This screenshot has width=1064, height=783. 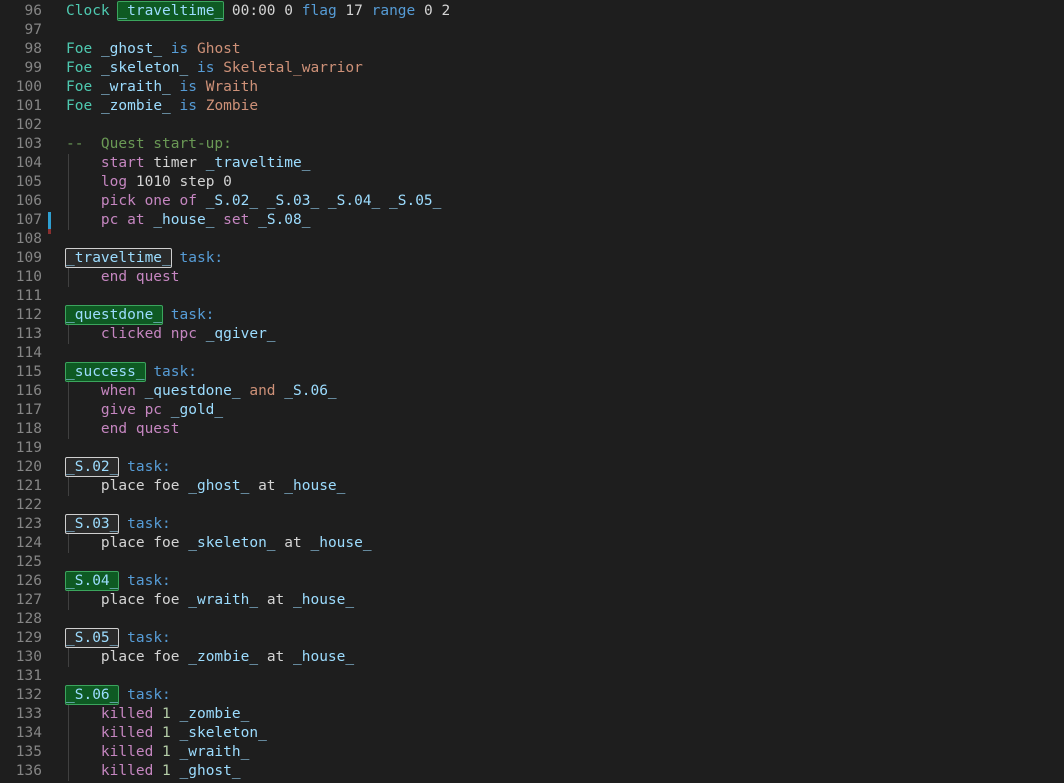 What do you see at coordinates (532, 448) in the screenshot?
I see `code-line: 119` at bounding box center [532, 448].